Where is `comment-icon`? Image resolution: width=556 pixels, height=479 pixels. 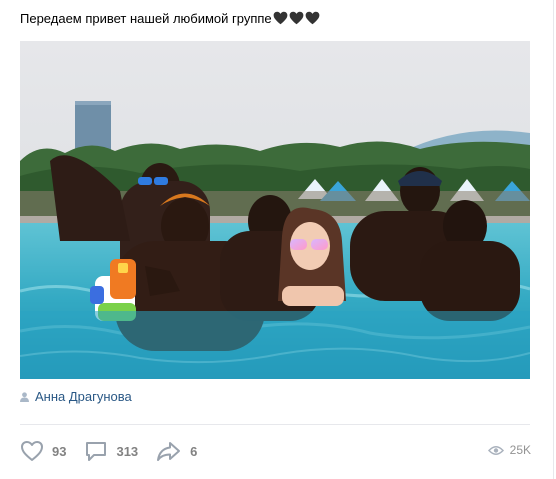
comment-icon is located at coordinates (96, 451).